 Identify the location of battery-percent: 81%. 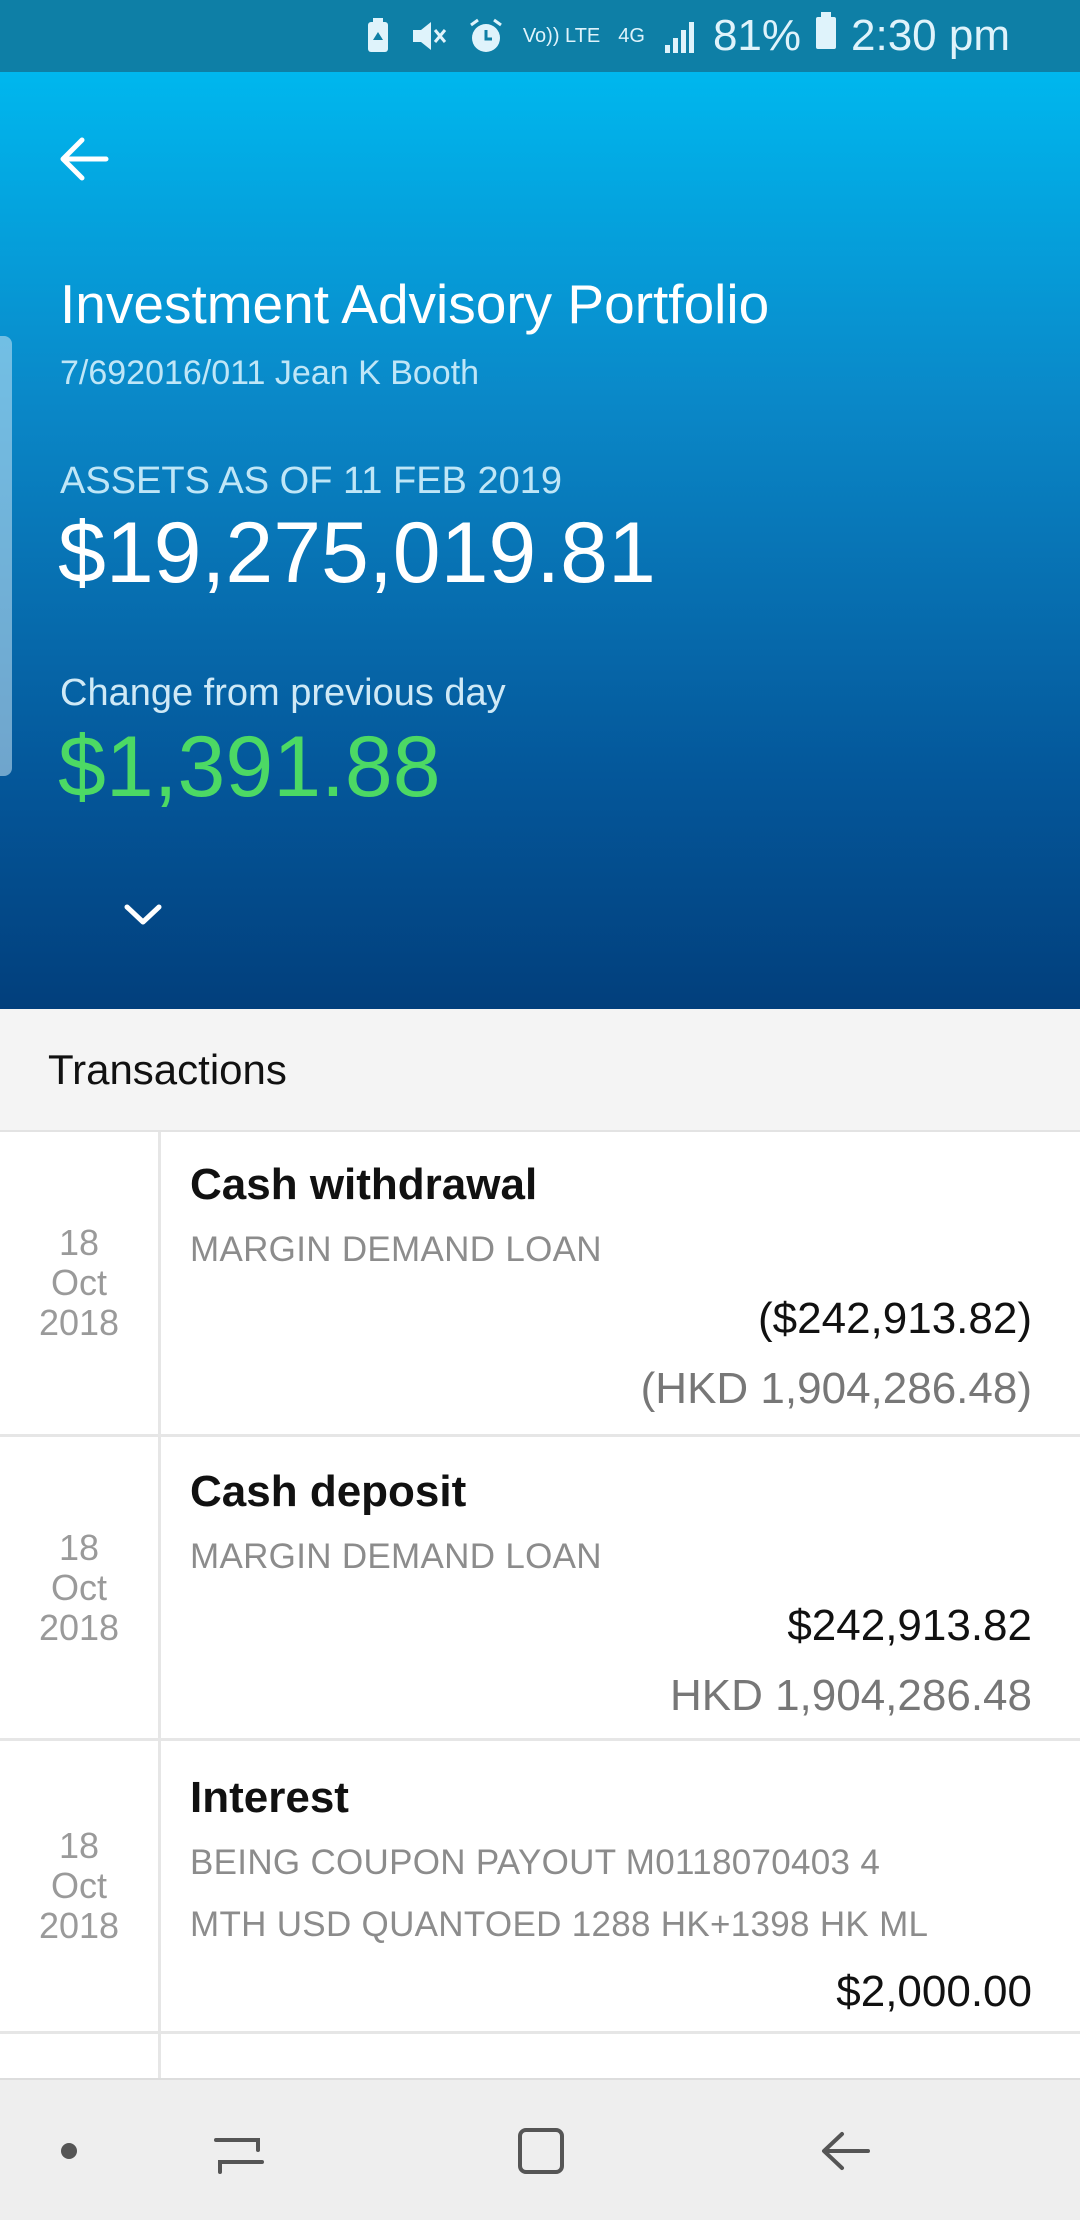
(757, 35).